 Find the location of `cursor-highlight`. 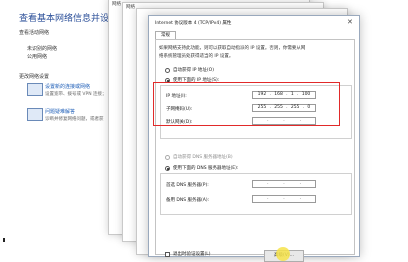

cursor-highlight is located at coordinates (283, 254).